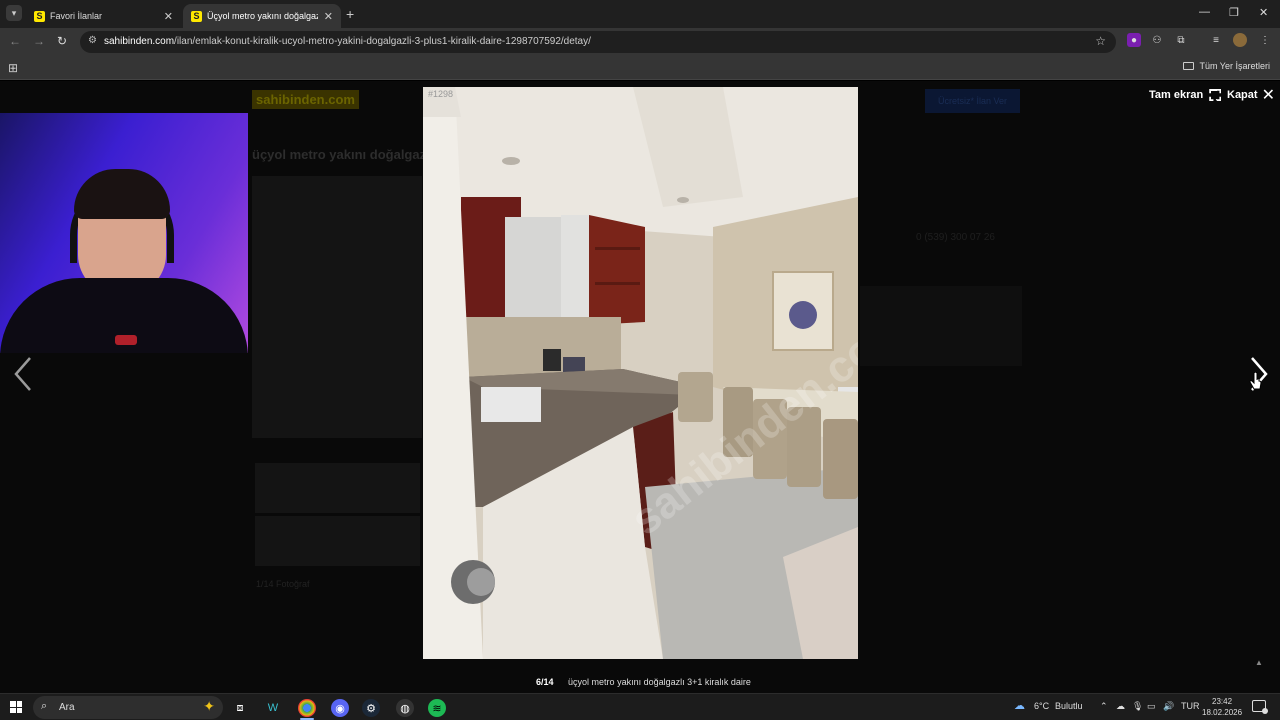  What do you see at coordinates (337, 307) in the screenshot?
I see `main-photo-bg` at bounding box center [337, 307].